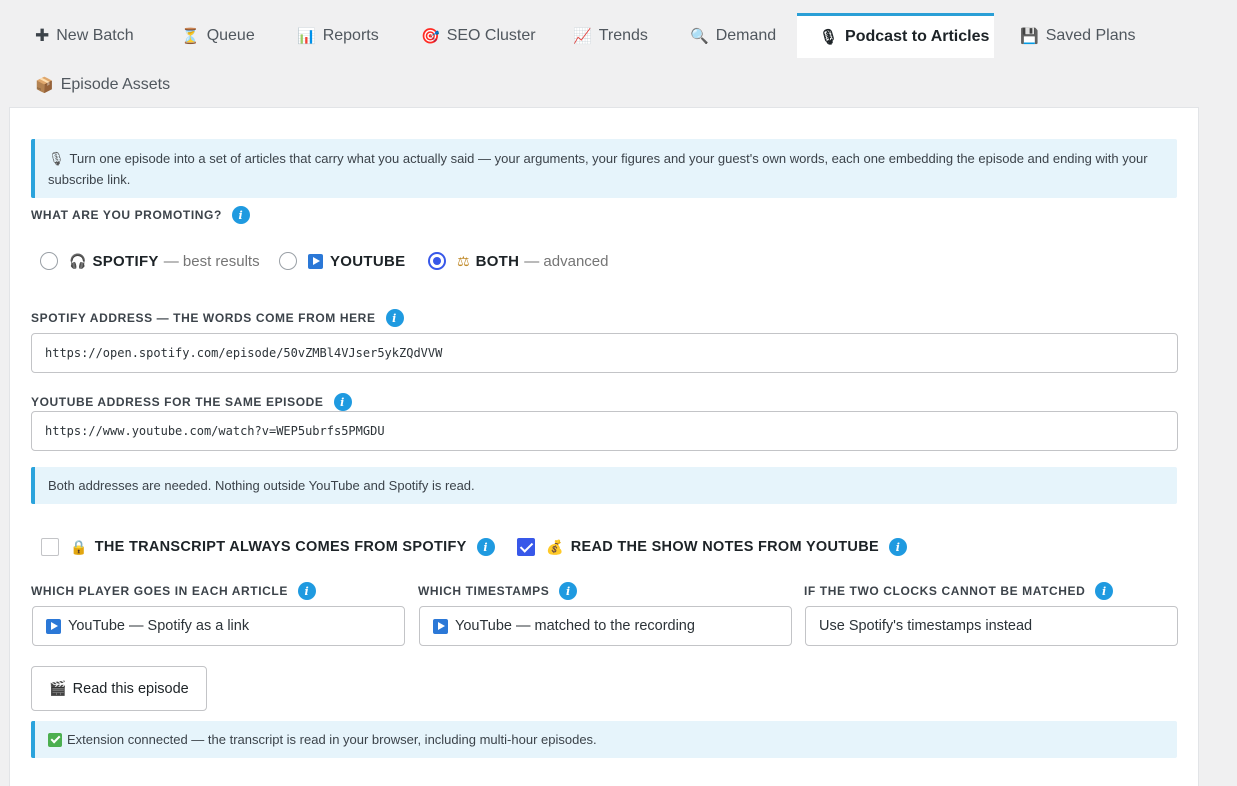  Describe the element at coordinates (623, 35) in the screenshot. I see `tab-label: Trends` at that location.